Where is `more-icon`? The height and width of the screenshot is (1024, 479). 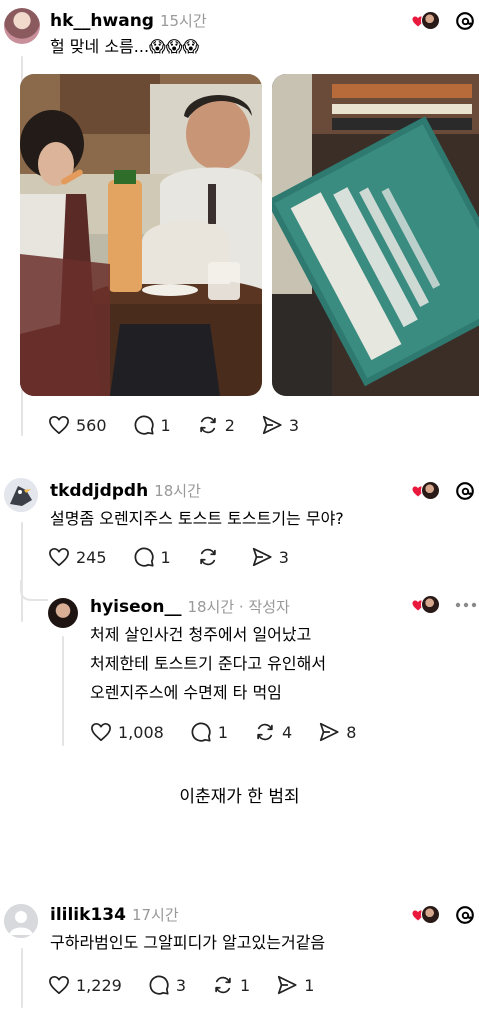 more-icon is located at coordinates (466, 605).